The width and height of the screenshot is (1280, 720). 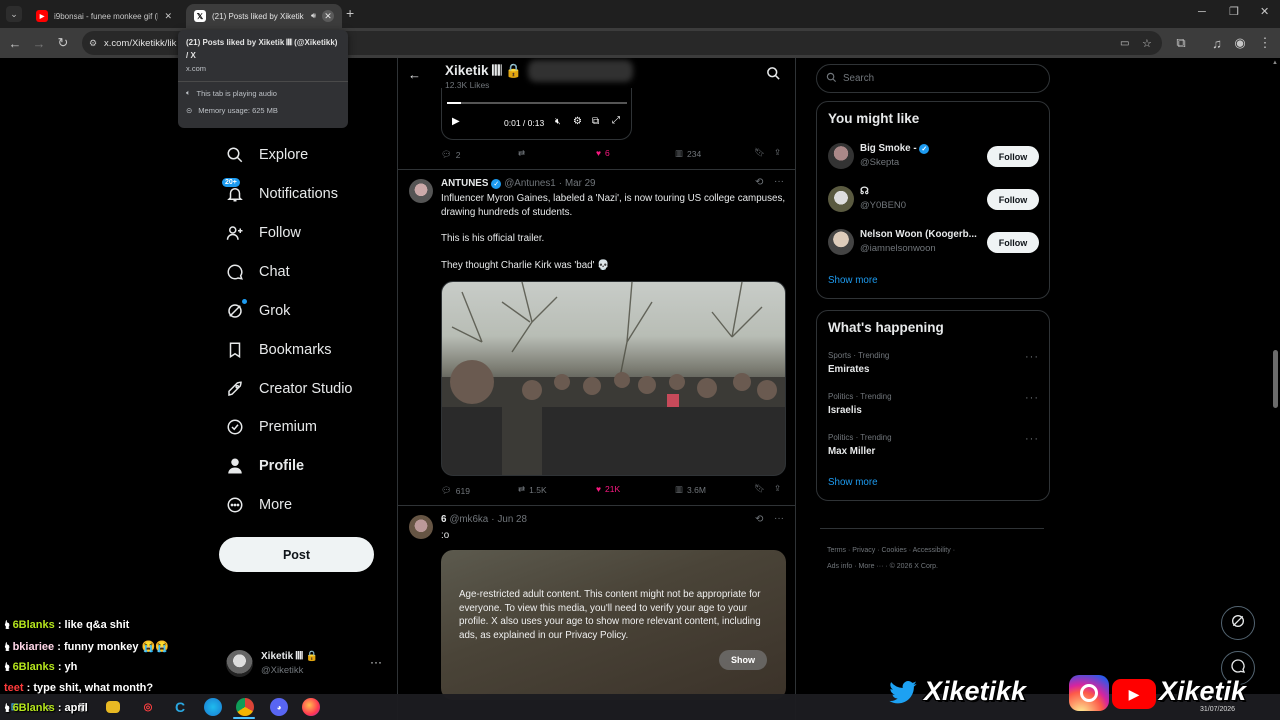 I want to click on views-button: ▥ 234, so click(x=688, y=153).